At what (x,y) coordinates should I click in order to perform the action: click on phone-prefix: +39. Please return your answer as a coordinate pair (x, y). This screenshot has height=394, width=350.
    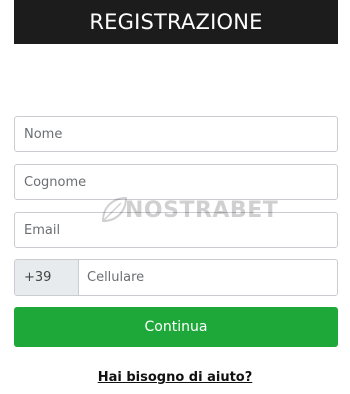
    Looking at the image, I should click on (47, 277).